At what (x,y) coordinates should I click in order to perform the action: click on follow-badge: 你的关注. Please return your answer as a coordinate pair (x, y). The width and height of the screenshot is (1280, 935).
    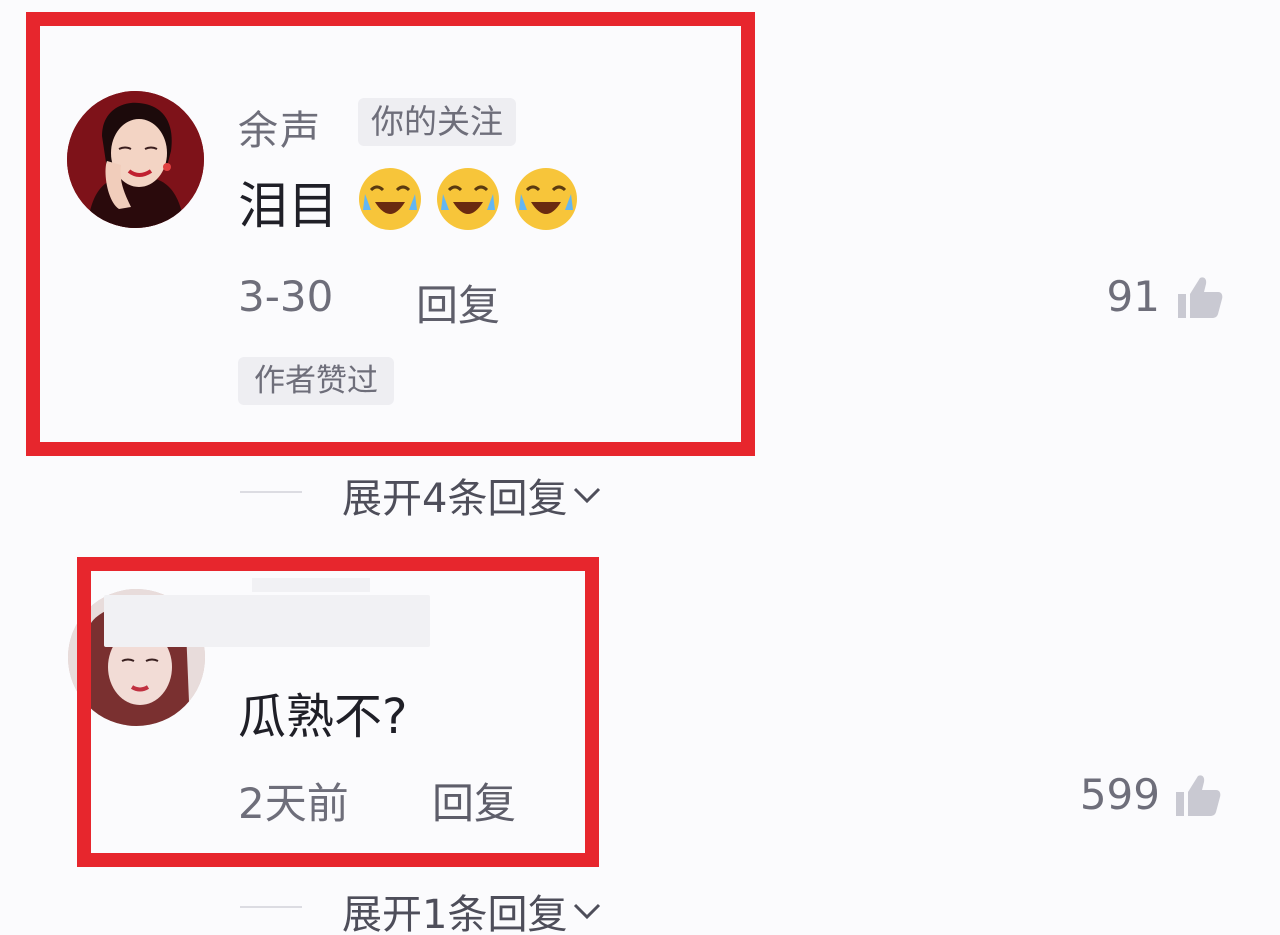
    Looking at the image, I should click on (437, 122).